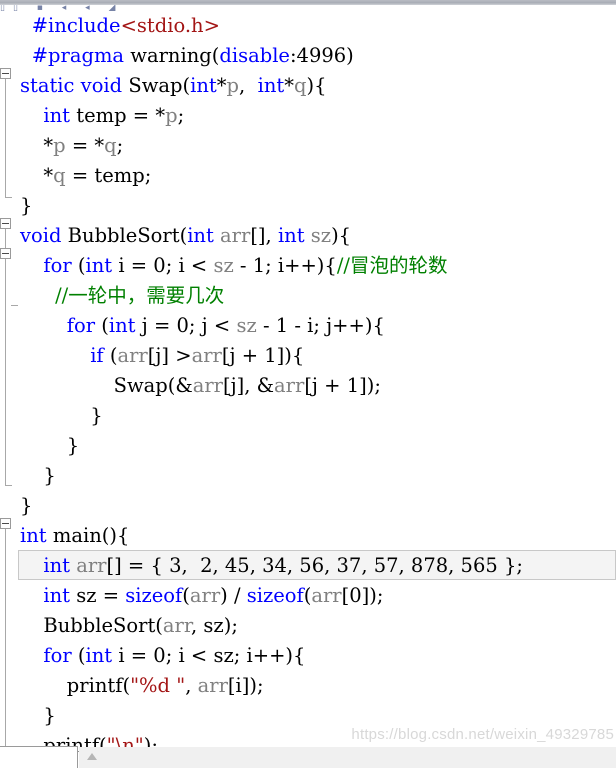 The width and height of the screenshot is (616, 768). I want to click on token: #include, so click(76, 25).